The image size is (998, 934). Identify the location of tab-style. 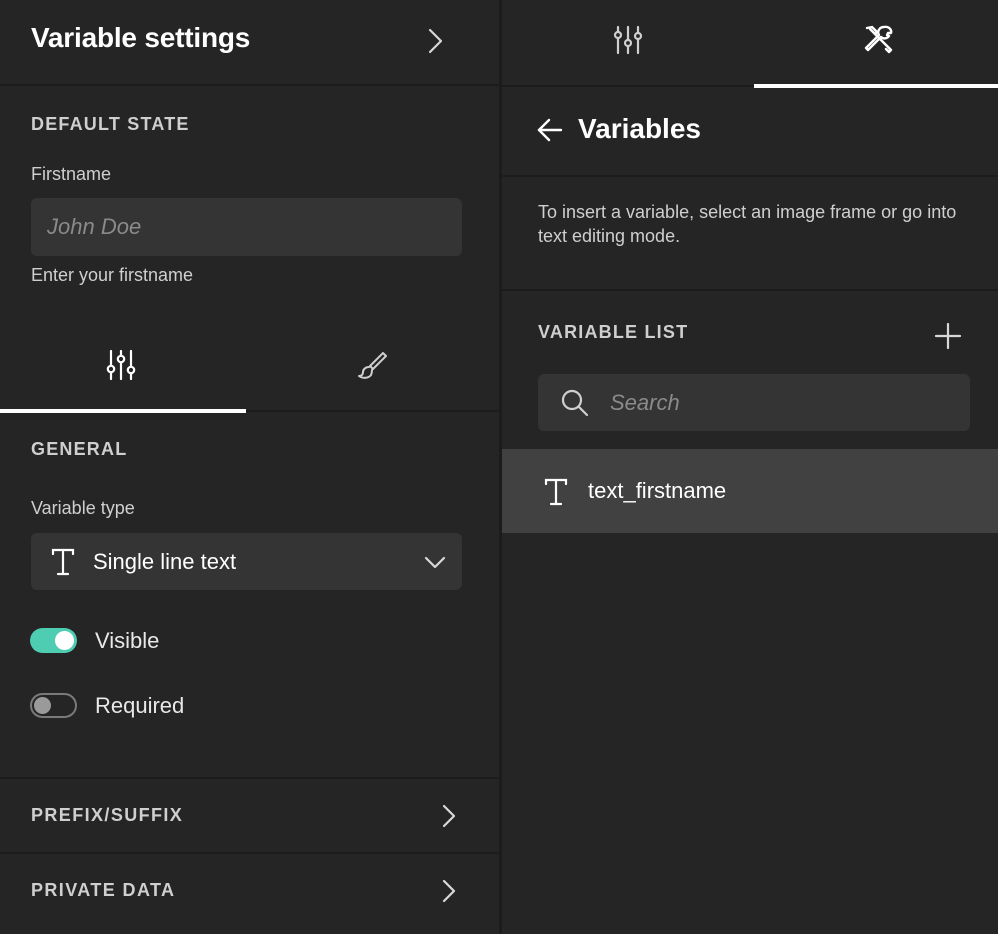
(372, 371).